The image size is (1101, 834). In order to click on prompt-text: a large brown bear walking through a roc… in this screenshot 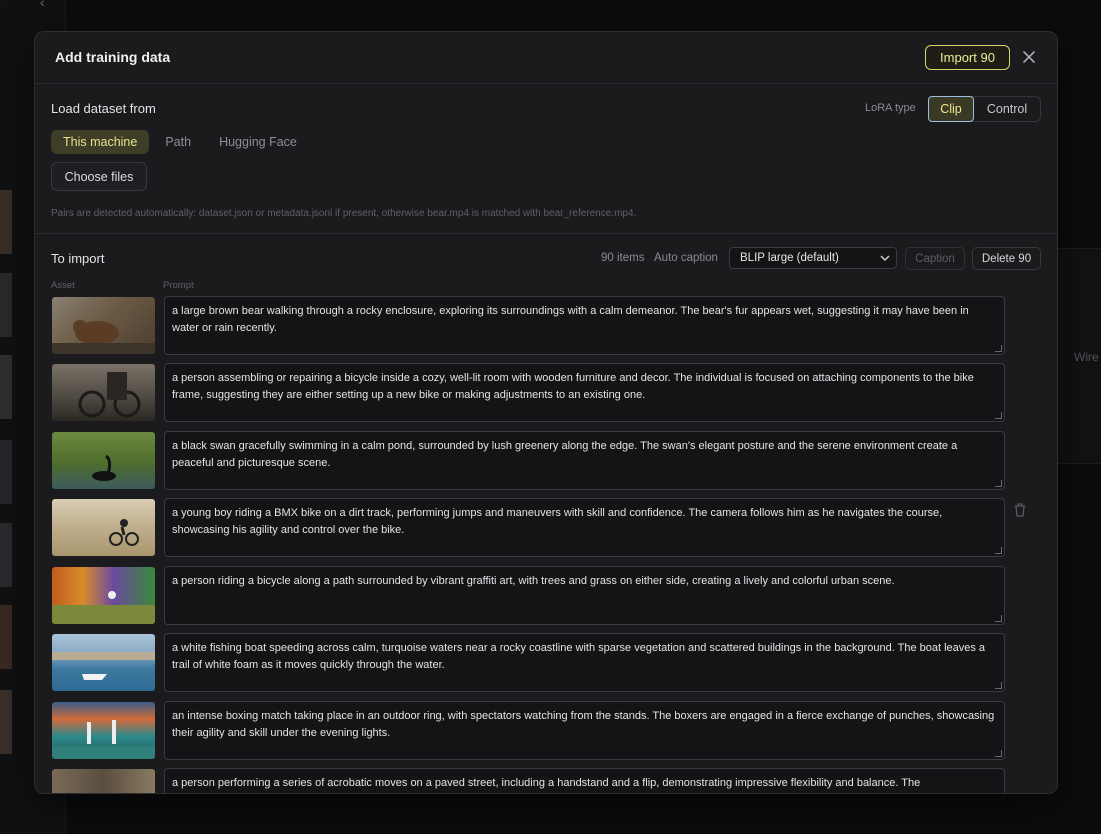, I will do `click(570, 319)`.